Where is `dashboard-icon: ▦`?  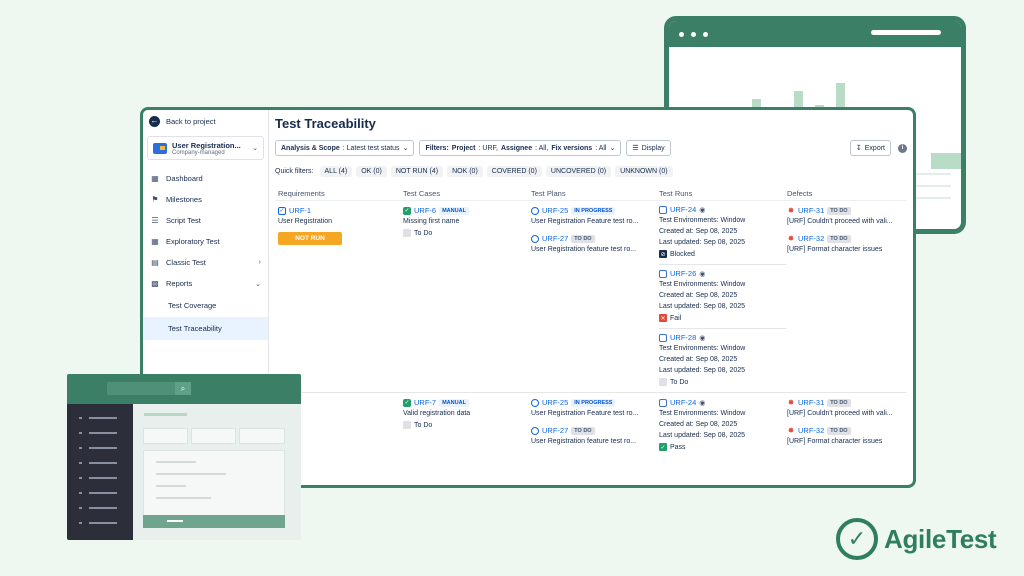
dashboard-icon: ▦ is located at coordinates (155, 178).